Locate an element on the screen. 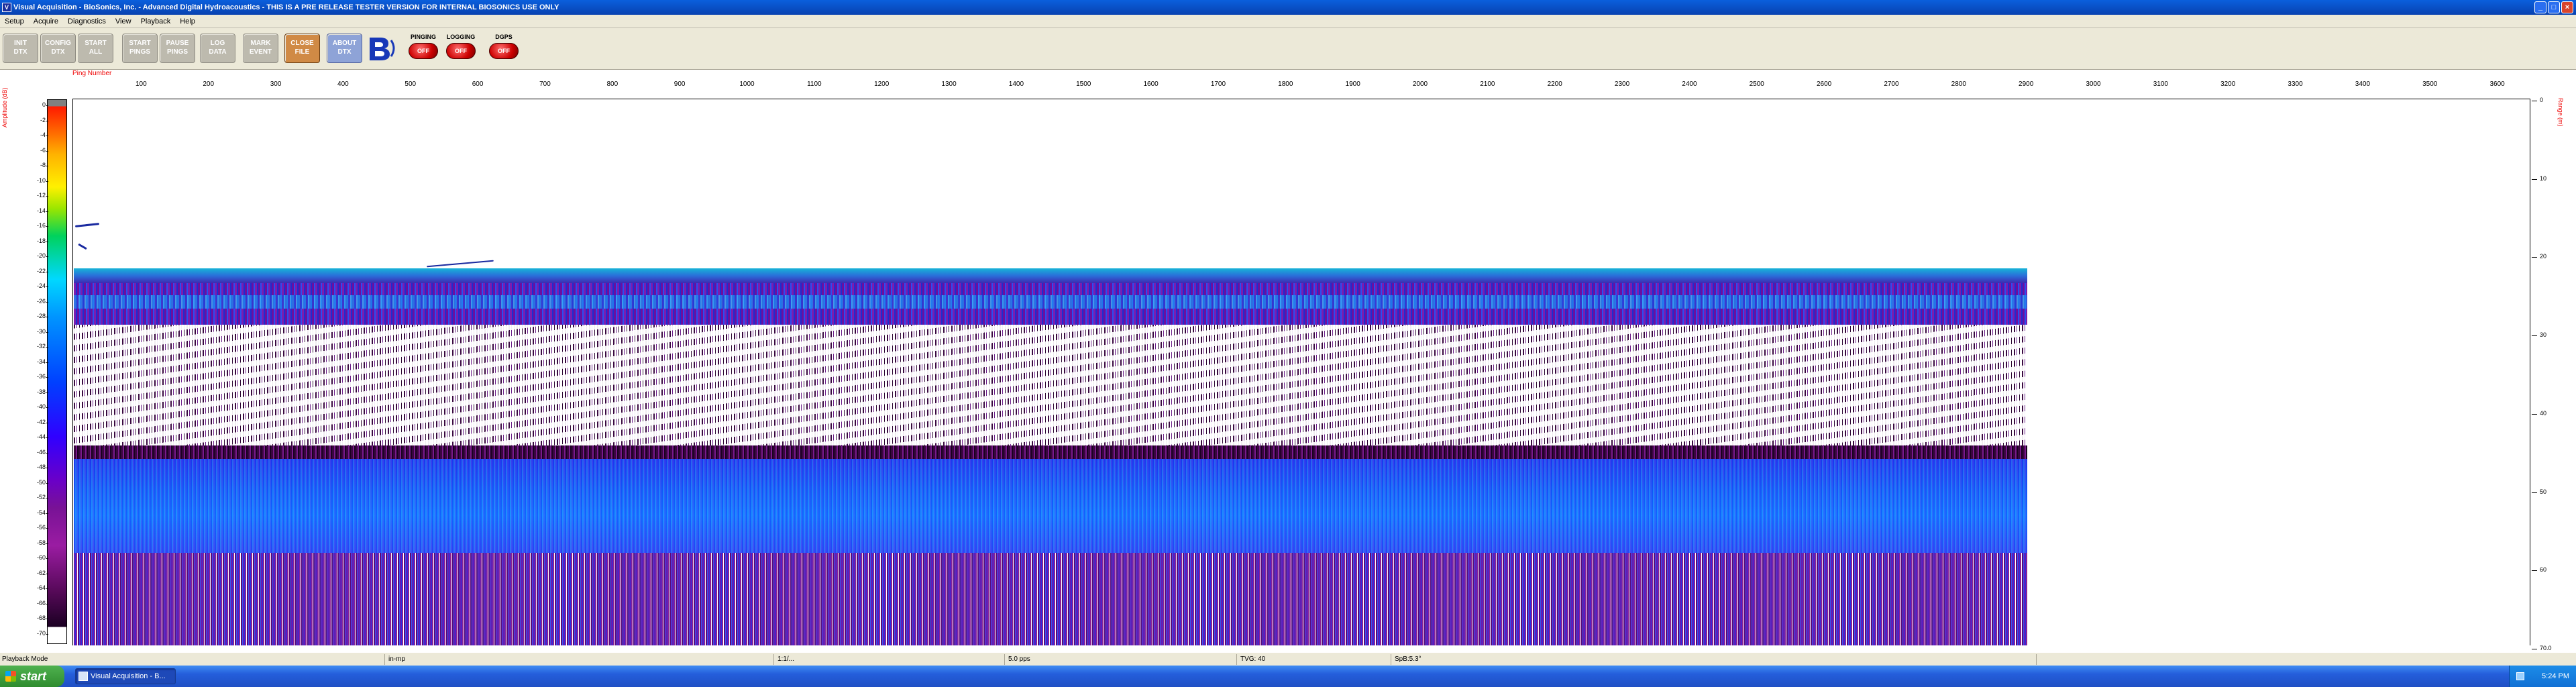 The image size is (2576, 687). window-controls: _ □ × is located at coordinates (2553, 7).